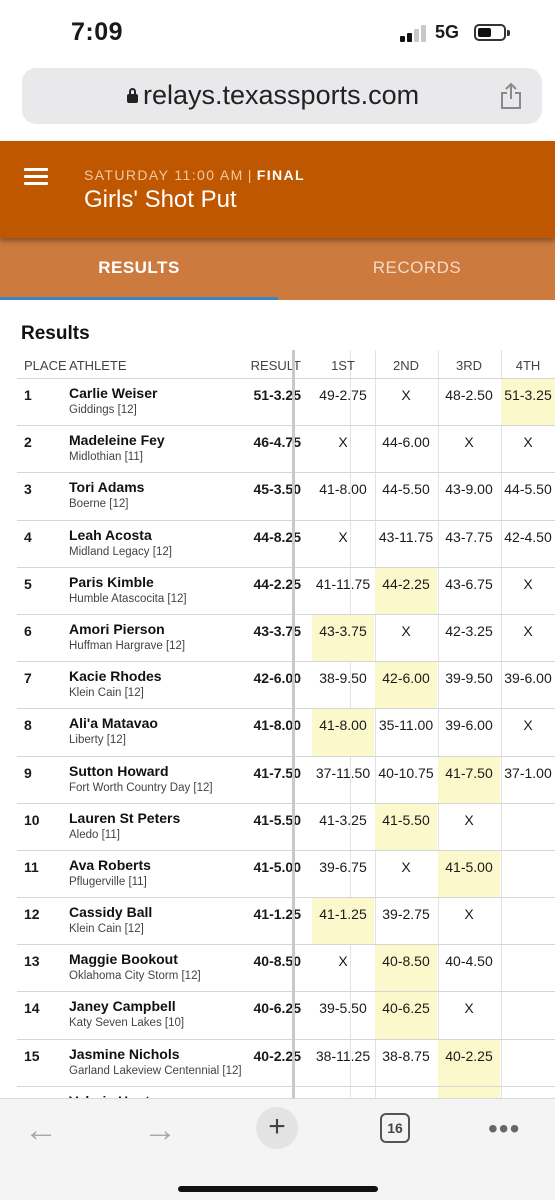 The height and width of the screenshot is (1200, 555). Describe the element at coordinates (528, 365) in the screenshot. I see `col-attempt-4: 4TH` at that location.